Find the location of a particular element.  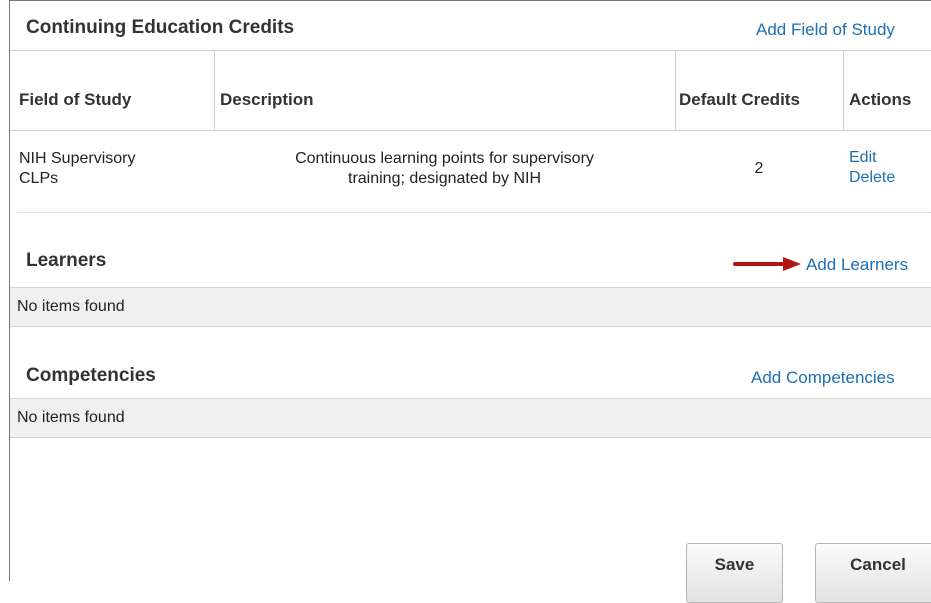

header-bottom-border is located at coordinates (470, 130).